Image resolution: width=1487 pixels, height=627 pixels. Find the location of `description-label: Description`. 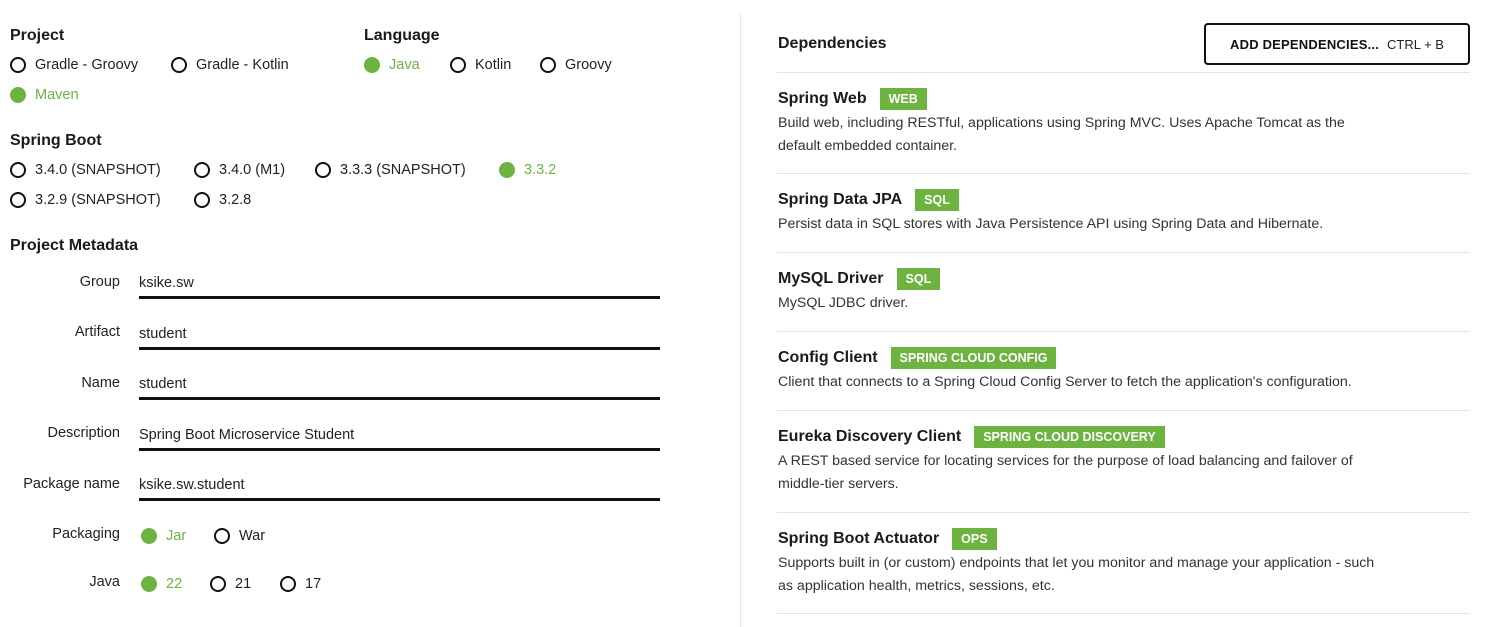

description-label: Description is located at coordinates (83, 433).